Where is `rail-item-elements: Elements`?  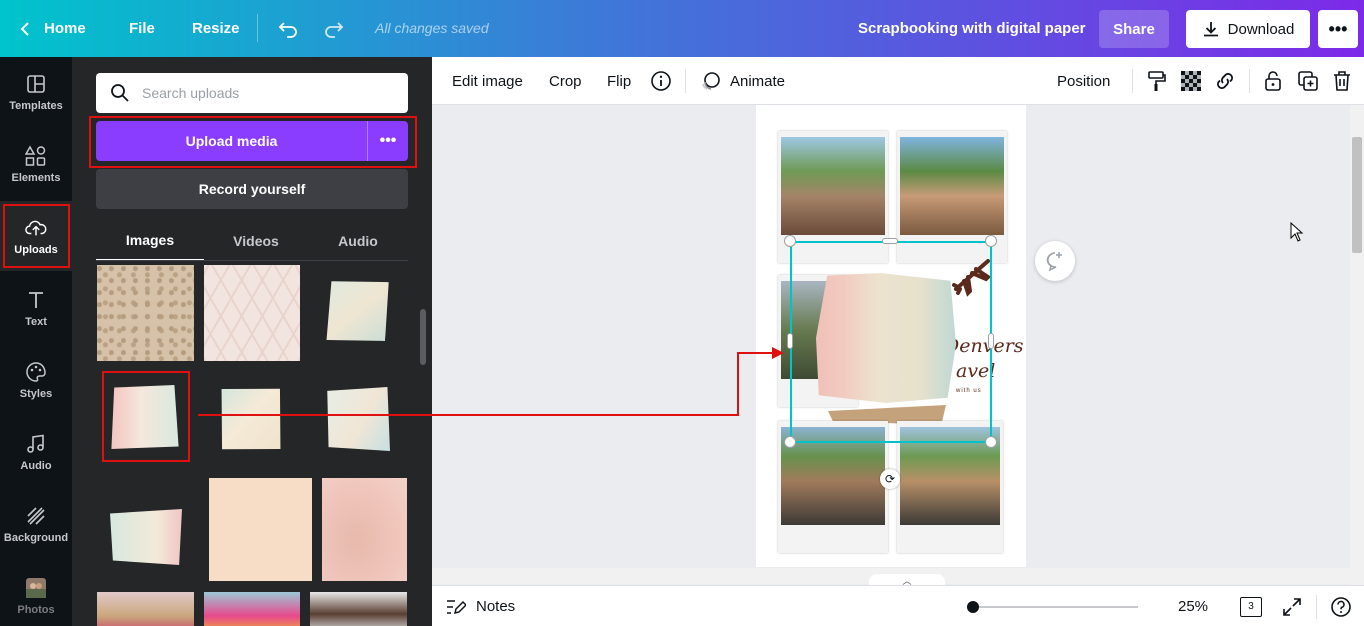
rail-item-elements: Elements is located at coordinates (36, 164).